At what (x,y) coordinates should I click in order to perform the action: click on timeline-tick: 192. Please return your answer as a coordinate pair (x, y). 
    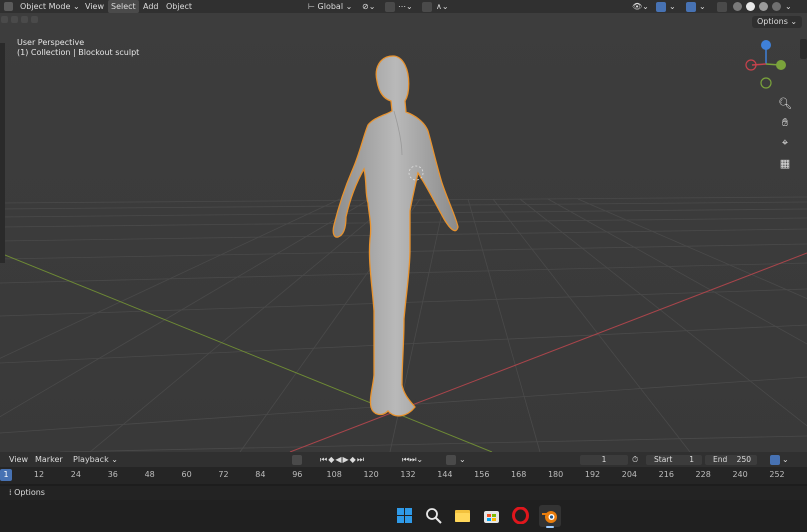
    Looking at the image, I should click on (592, 474).